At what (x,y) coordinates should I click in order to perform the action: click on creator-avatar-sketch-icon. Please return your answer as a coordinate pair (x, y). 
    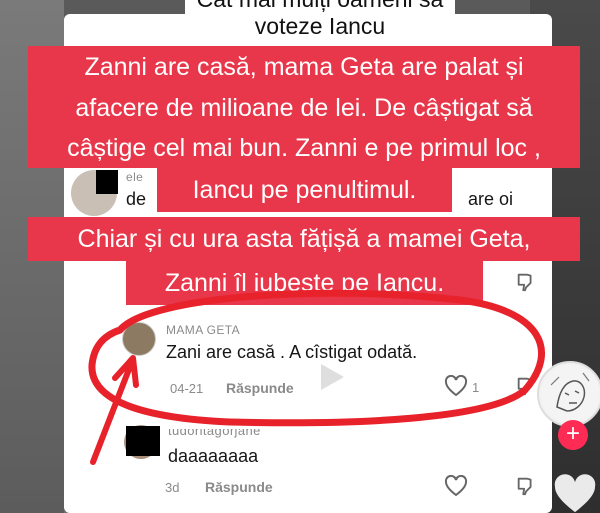
    Looking at the image, I should click on (570, 394).